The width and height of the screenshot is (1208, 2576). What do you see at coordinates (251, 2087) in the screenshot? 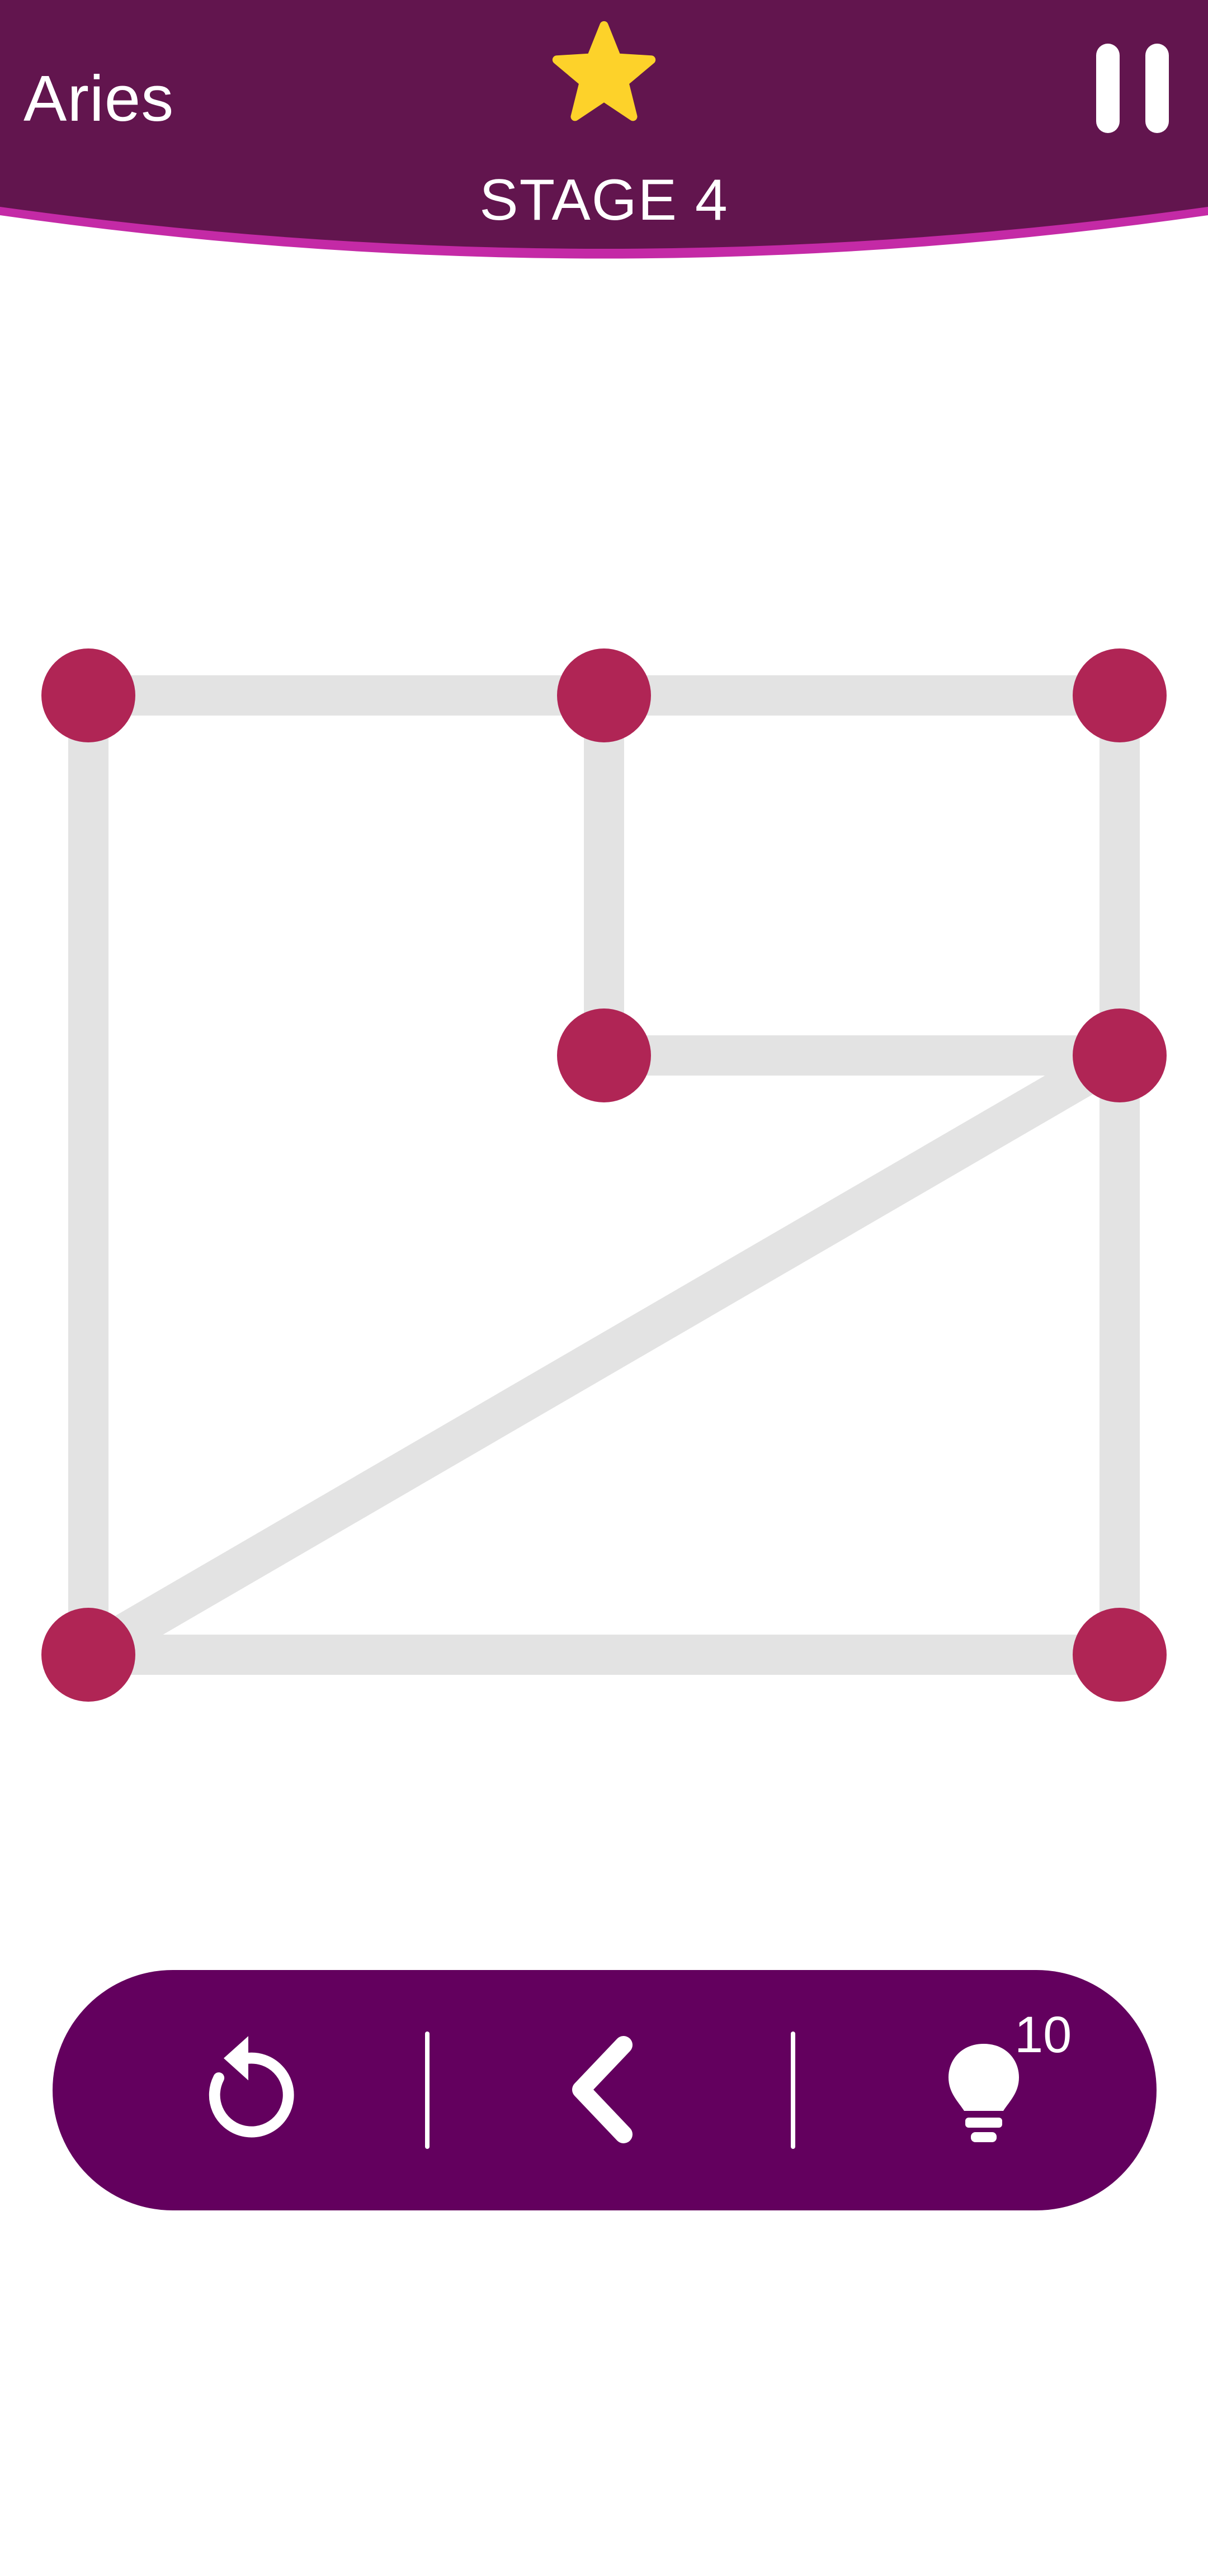
I see `undo-icon` at bounding box center [251, 2087].